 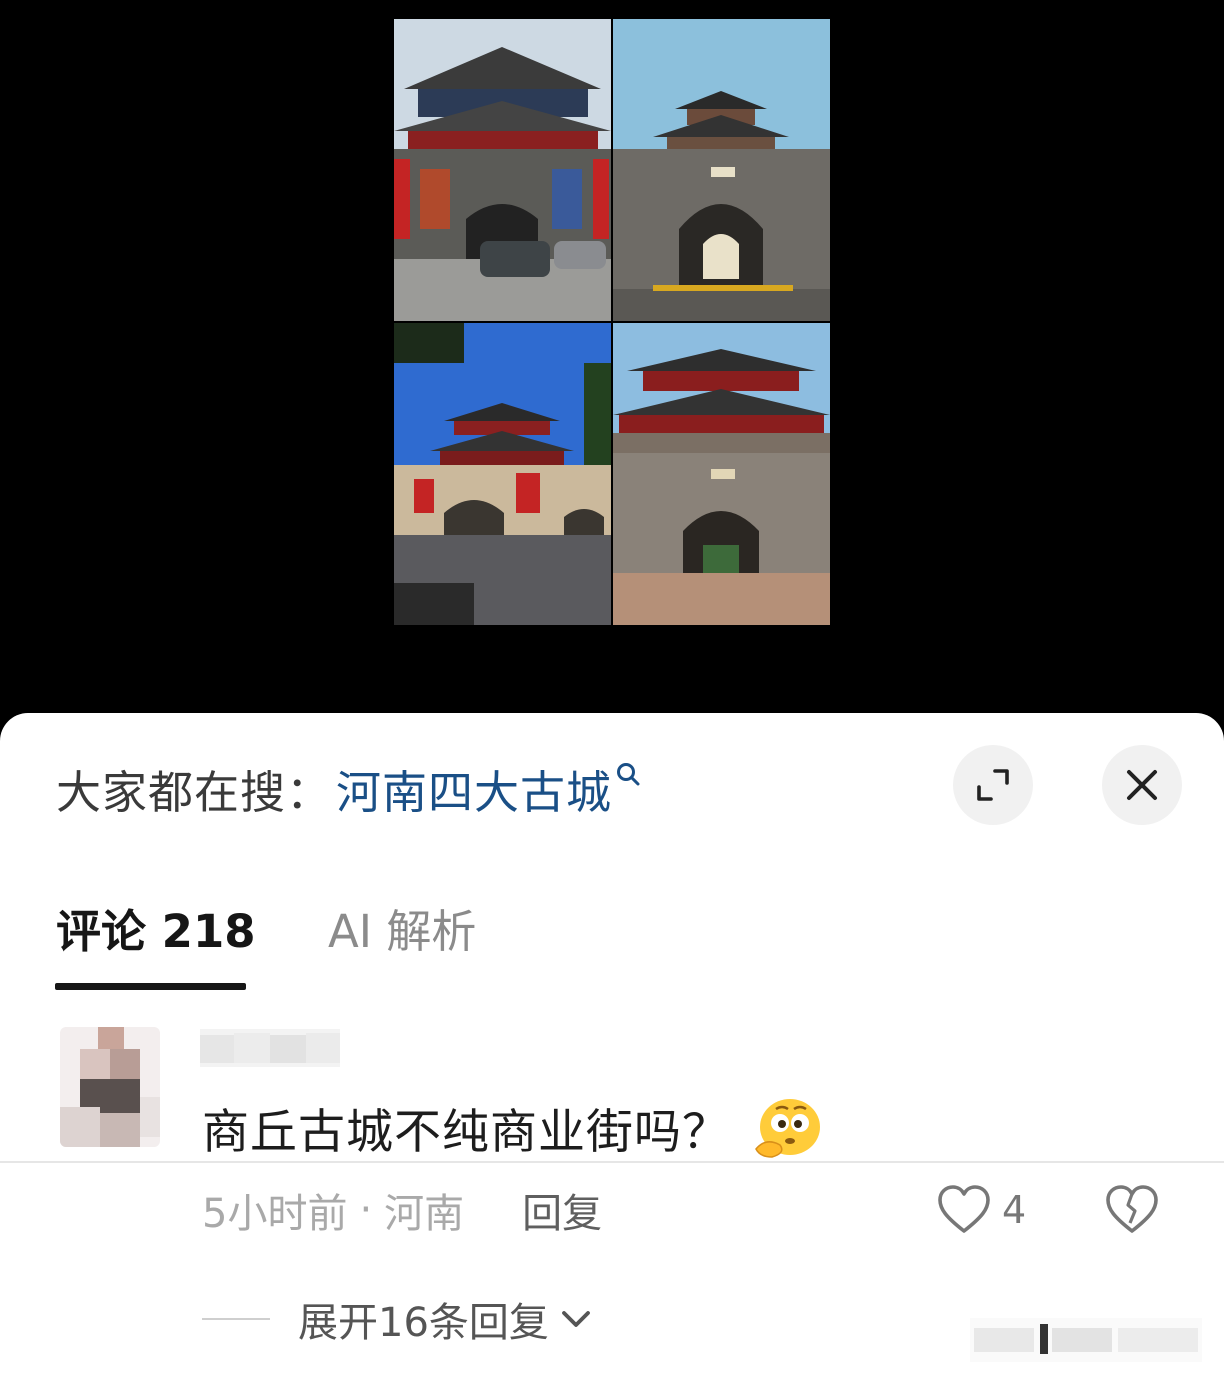 I want to click on like-button: 4, so click(x=981, y=1210).